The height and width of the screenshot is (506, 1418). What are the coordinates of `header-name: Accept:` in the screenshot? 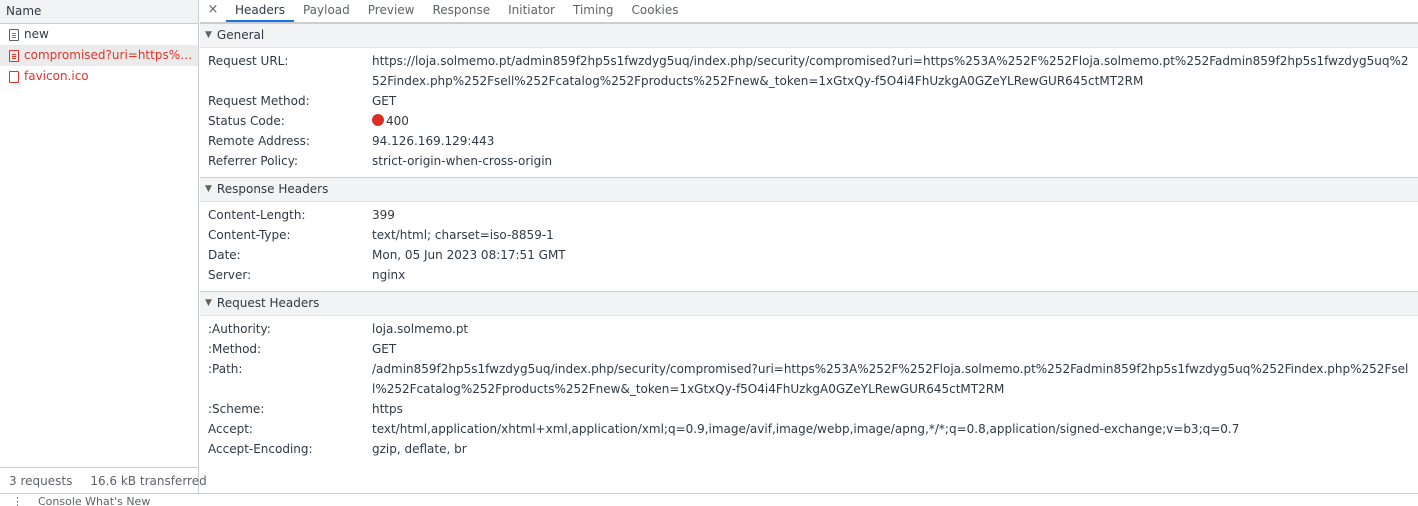 It's located at (230, 429).